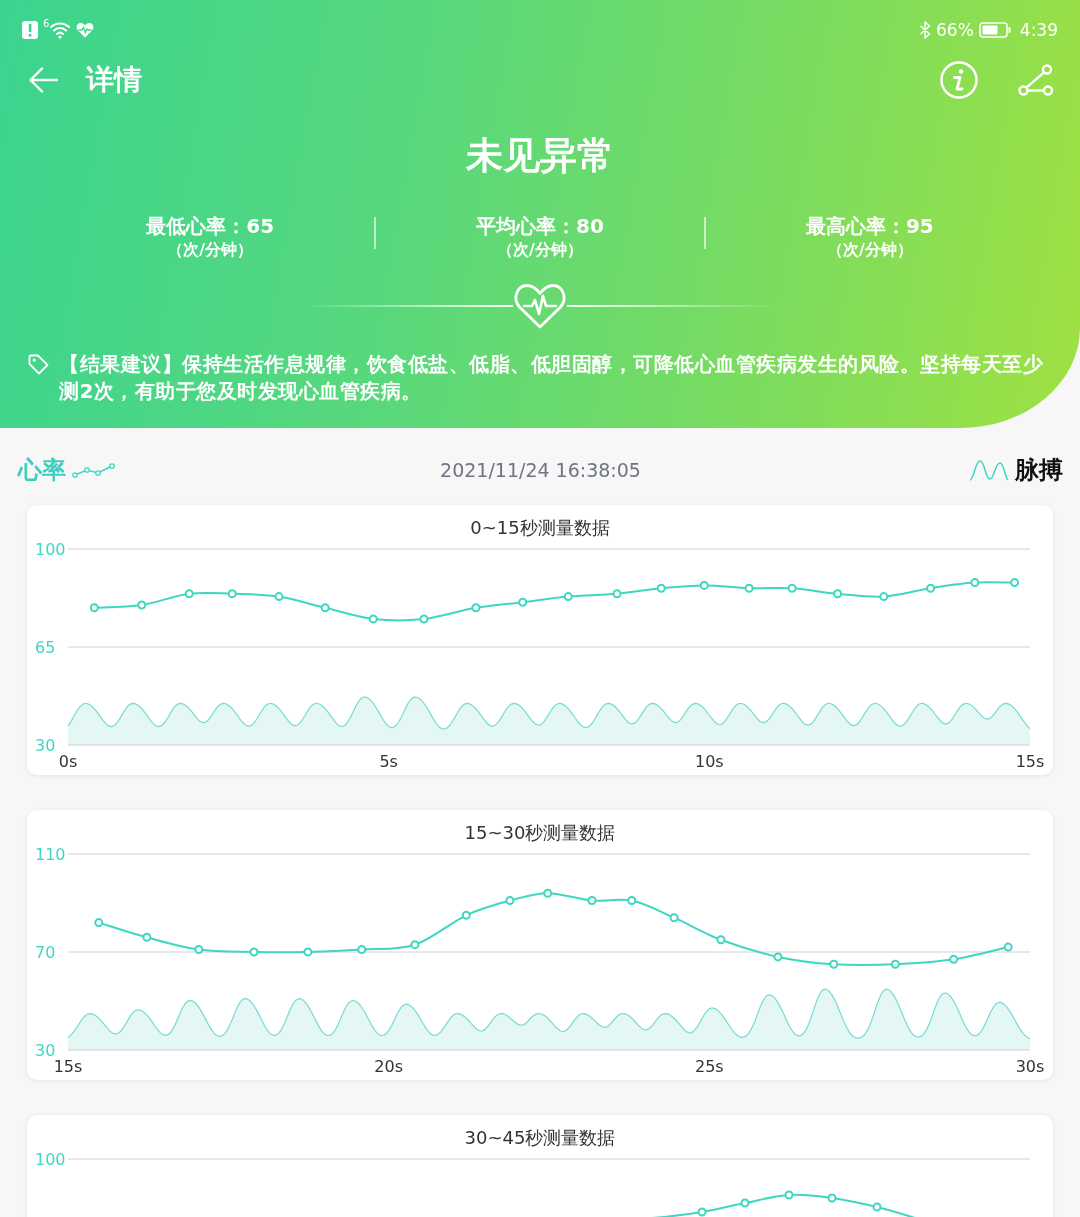  I want to click on chart-title: 15~30秒测量数据, so click(540, 833).